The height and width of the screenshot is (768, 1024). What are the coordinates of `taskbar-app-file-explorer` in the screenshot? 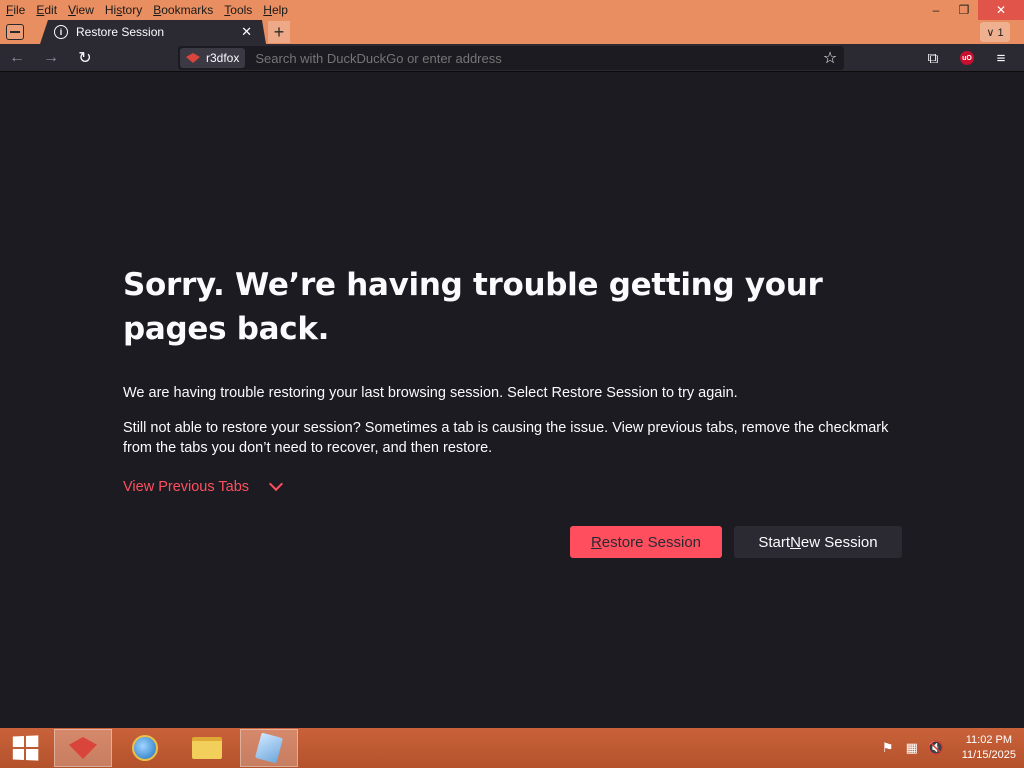 It's located at (207, 748).